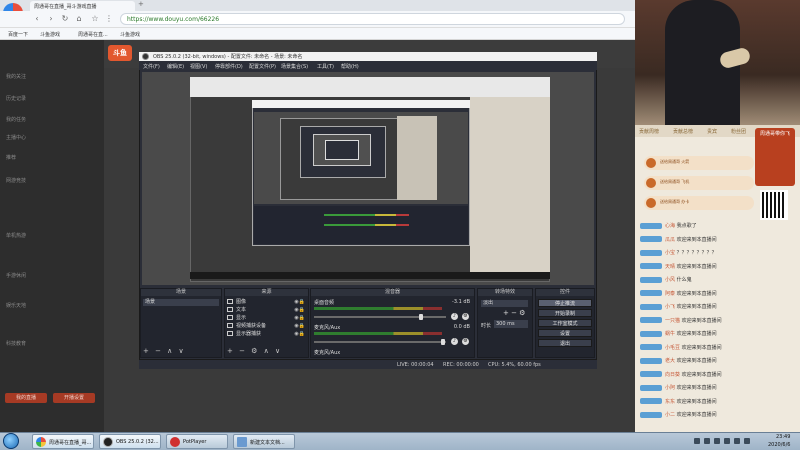  I want to click on live-settings-button: 开播设置, so click(74, 398).